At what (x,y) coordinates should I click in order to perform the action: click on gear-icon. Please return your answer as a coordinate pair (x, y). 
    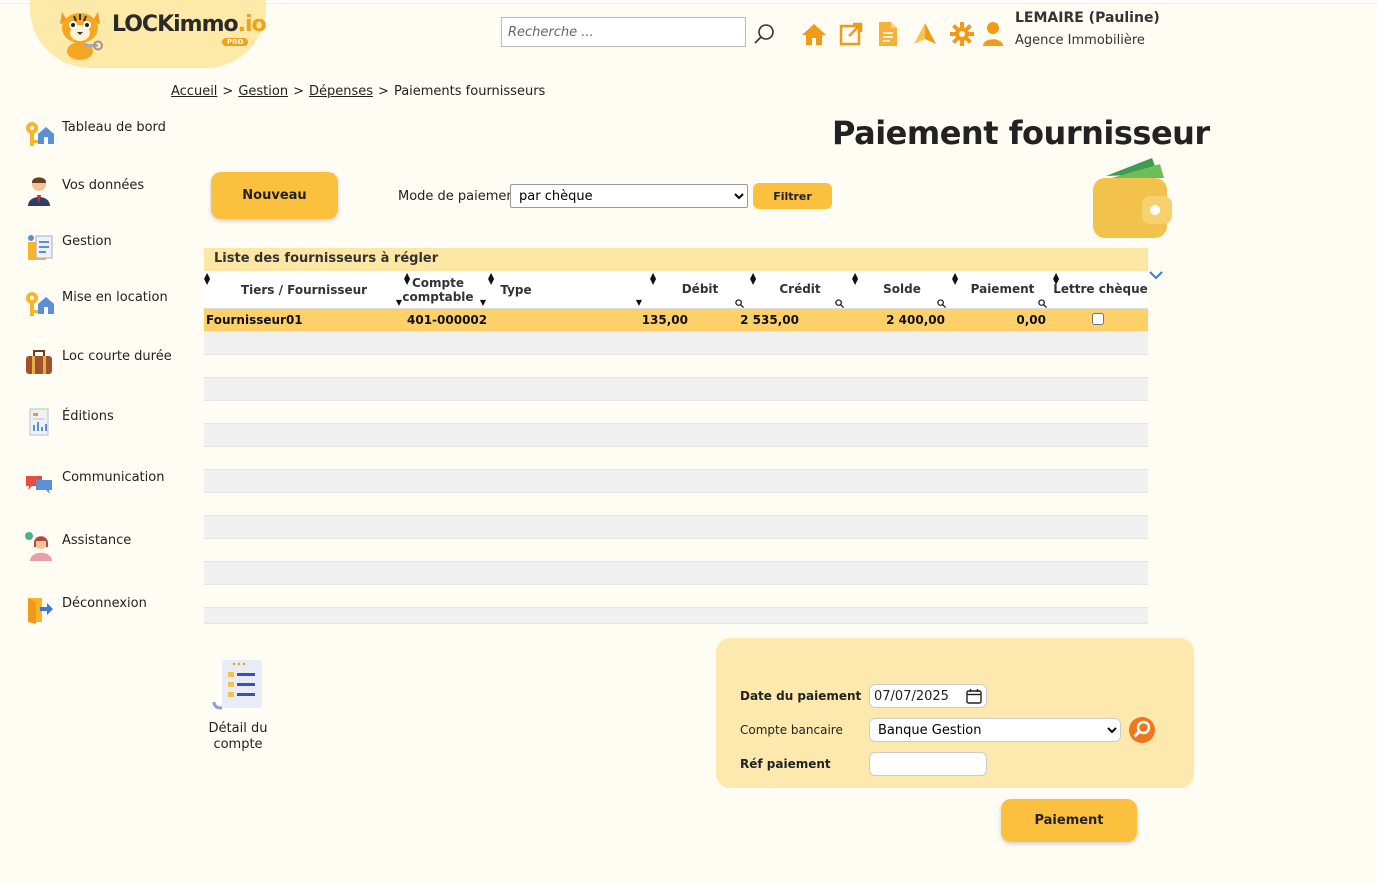
    Looking at the image, I should click on (961, 33).